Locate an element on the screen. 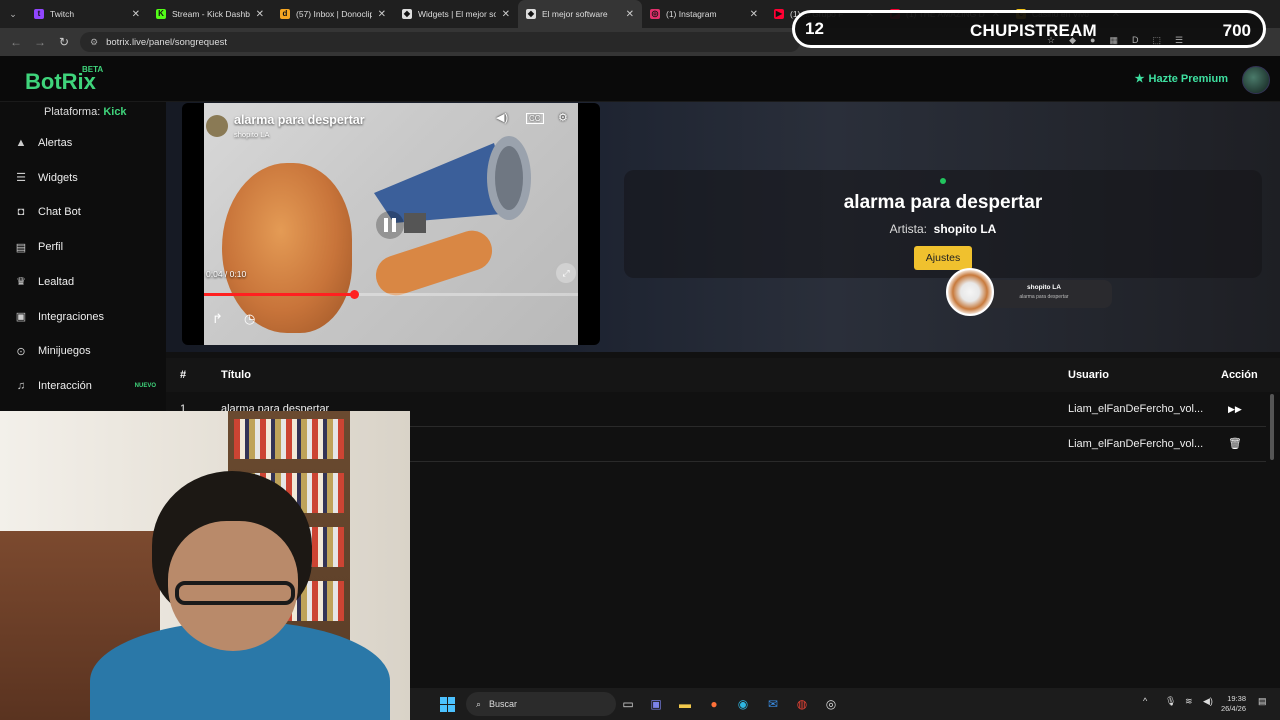  forward-icon: → is located at coordinates (40, 42).